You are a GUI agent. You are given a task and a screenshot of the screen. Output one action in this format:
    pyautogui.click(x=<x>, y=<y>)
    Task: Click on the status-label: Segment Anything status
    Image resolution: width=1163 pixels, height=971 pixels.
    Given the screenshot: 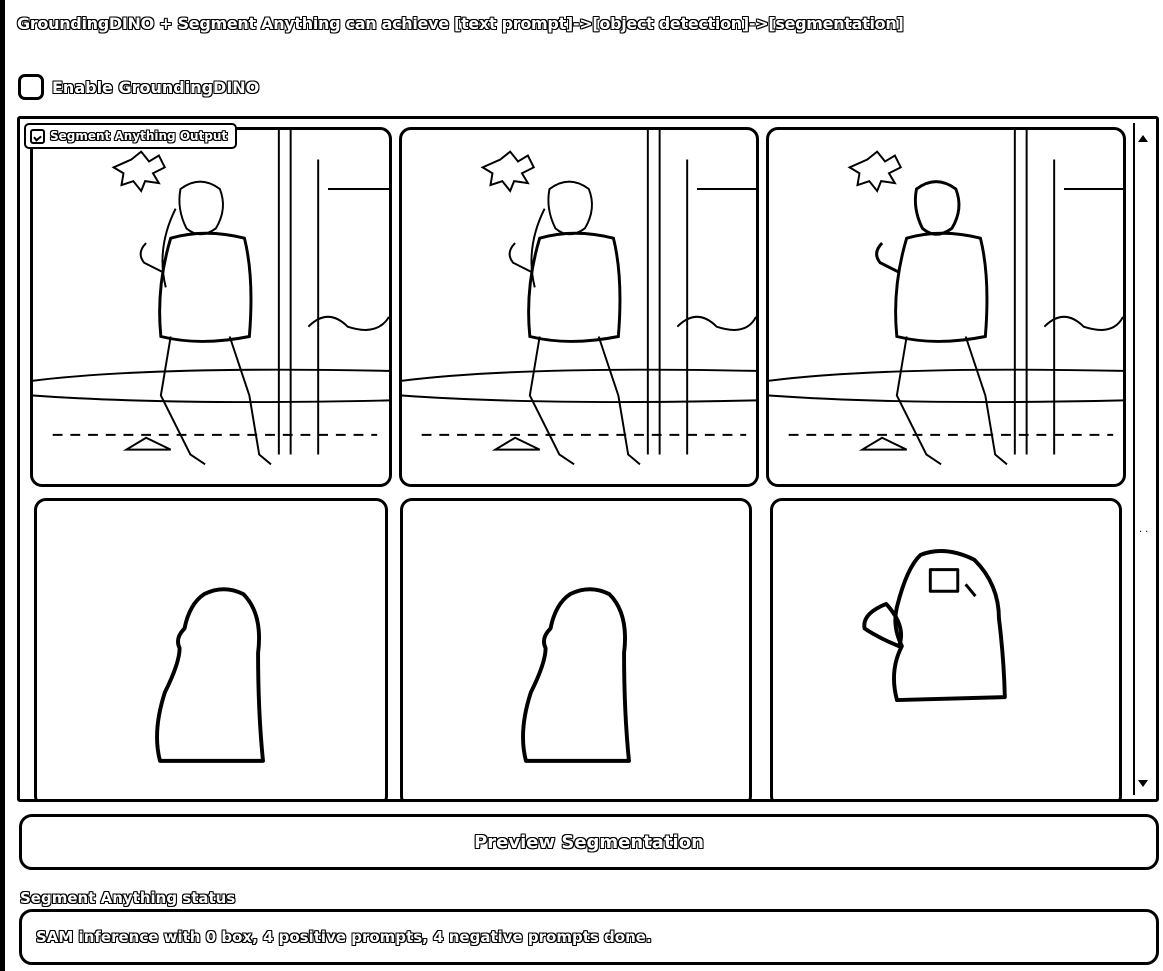 What is the action you would take?
    pyautogui.click(x=128, y=898)
    